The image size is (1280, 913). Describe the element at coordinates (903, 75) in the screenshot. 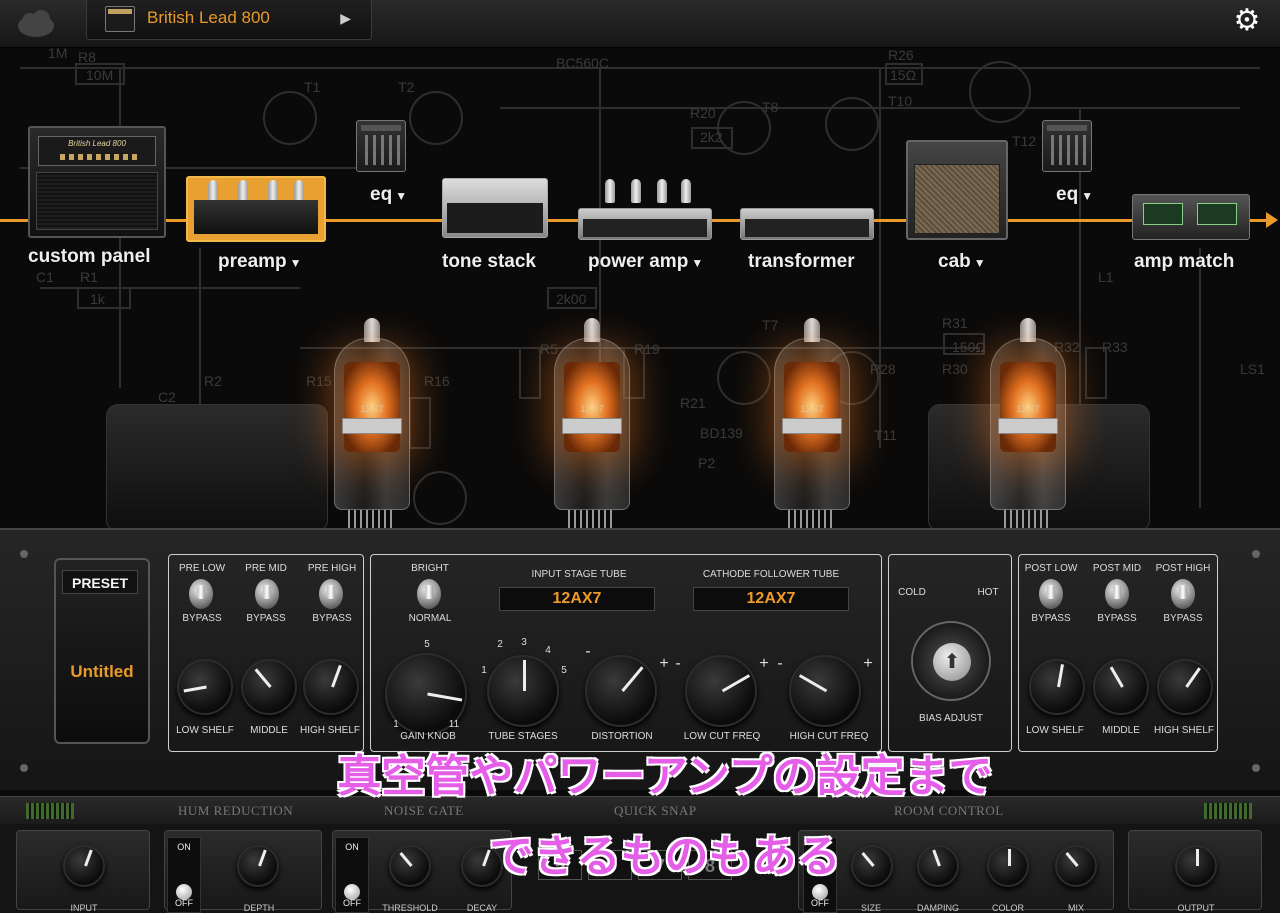

I see `svg-text: 15Ω` at that location.